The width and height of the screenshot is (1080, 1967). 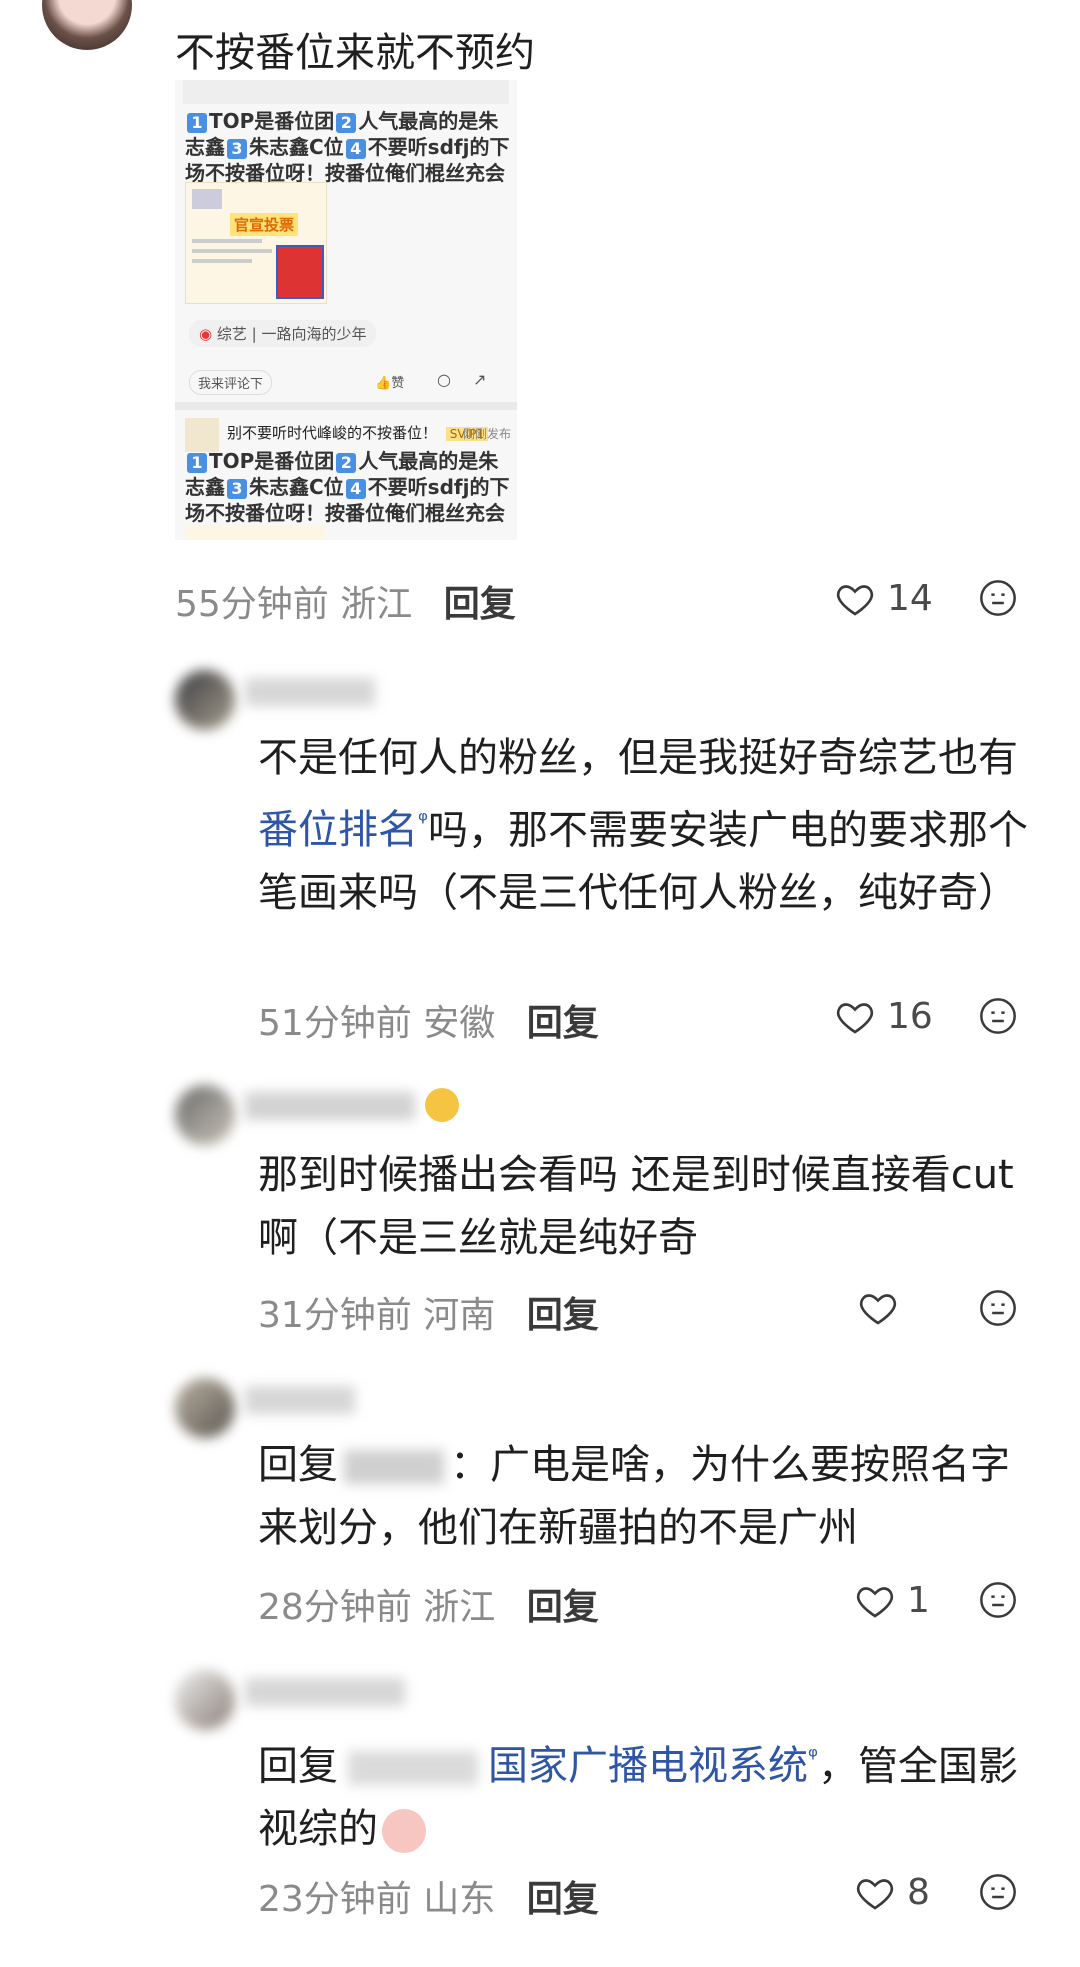 I want to click on badge-emoji-icon, so click(x=442, y=1105).